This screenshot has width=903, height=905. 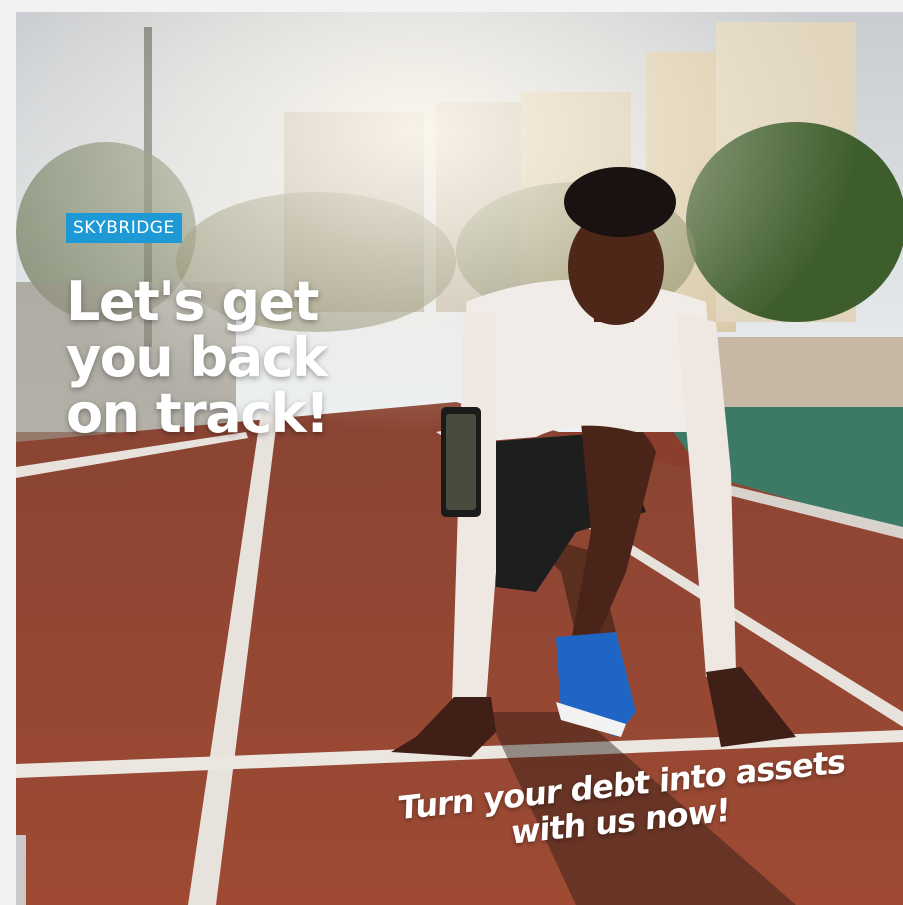 I want to click on headline: Let's get you back on track!, so click(x=198, y=357).